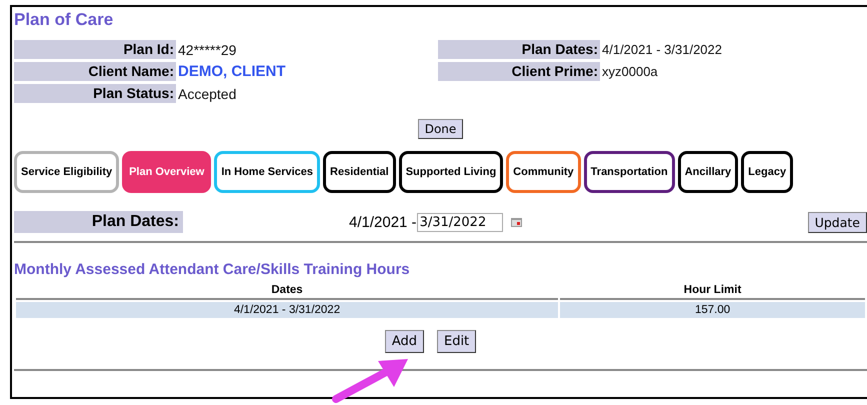 The image size is (867, 405). Describe the element at coordinates (630, 71) in the screenshot. I see `field-value: xyz0000a` at that location.